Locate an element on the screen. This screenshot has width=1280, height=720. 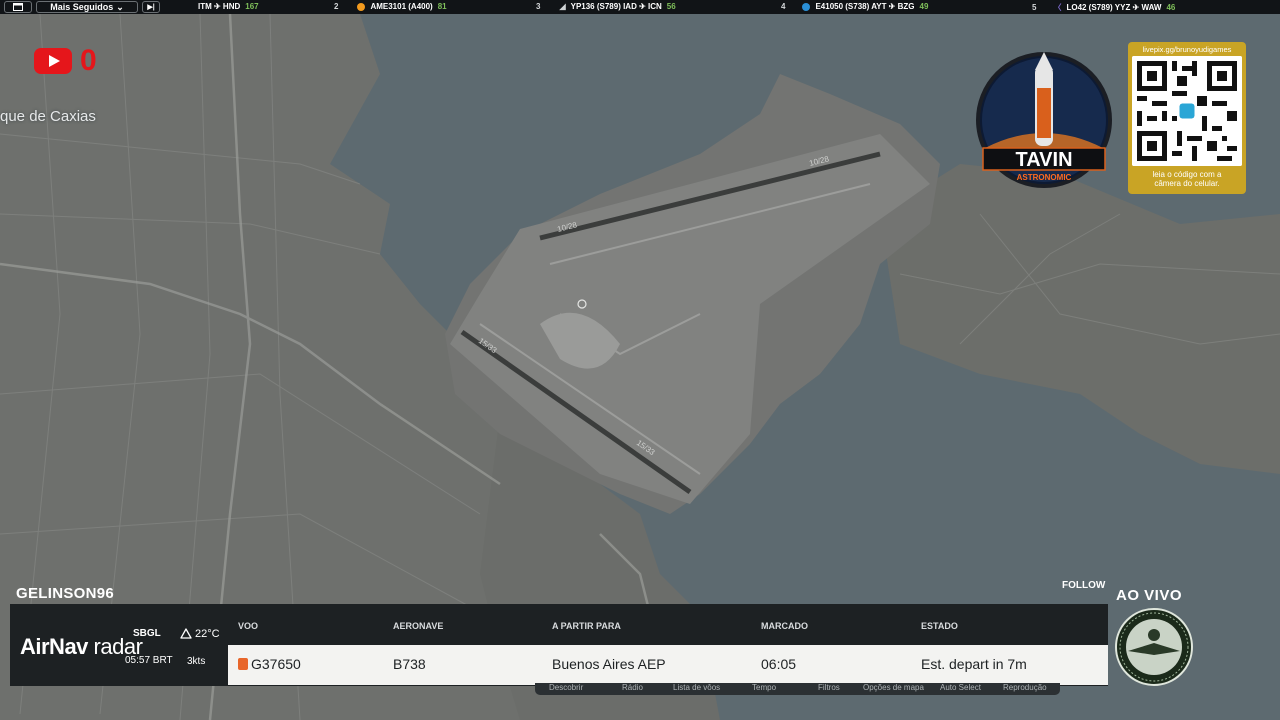
qr-url: livepix.gg/brunoyudigames is located at coordinates (1187, 49).